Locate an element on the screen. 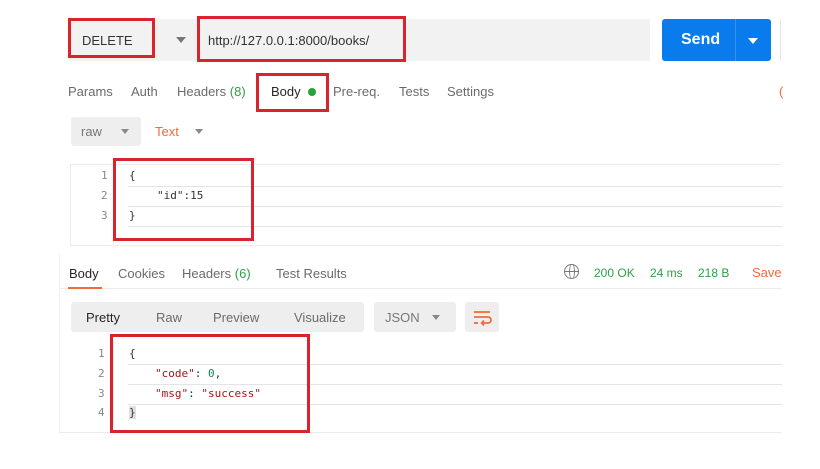 The height and width of the screenshot is (469, 820). line-number: 4 is located at coordinates (101, 412).